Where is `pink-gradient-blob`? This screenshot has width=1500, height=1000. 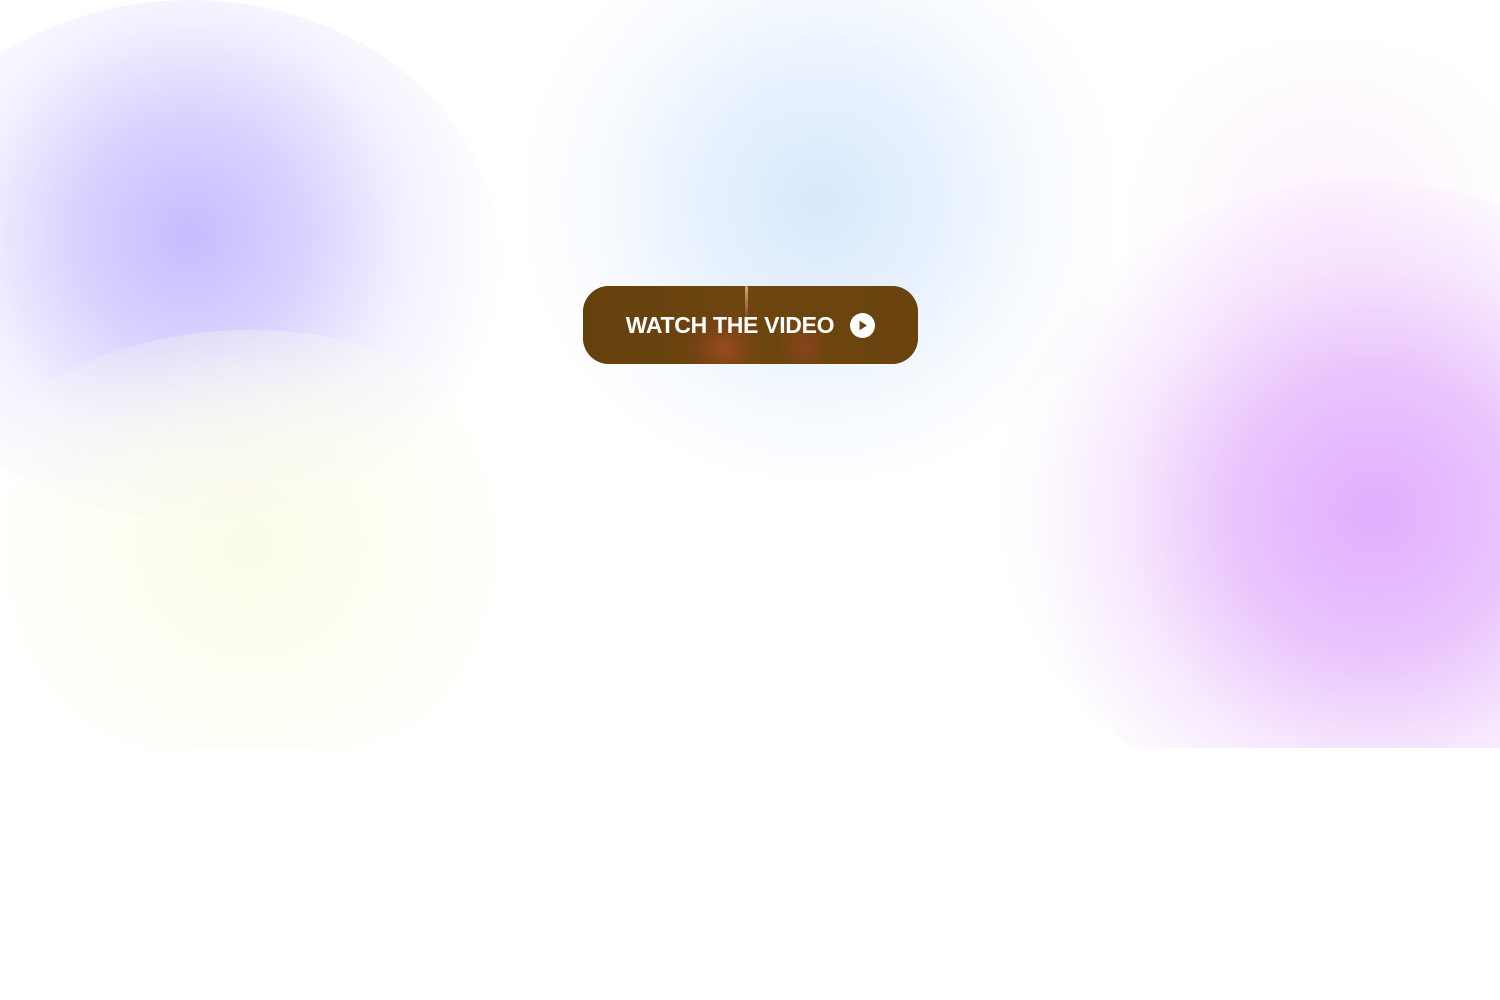
pink-gradient-blob is located at coordinates (1300, 210).